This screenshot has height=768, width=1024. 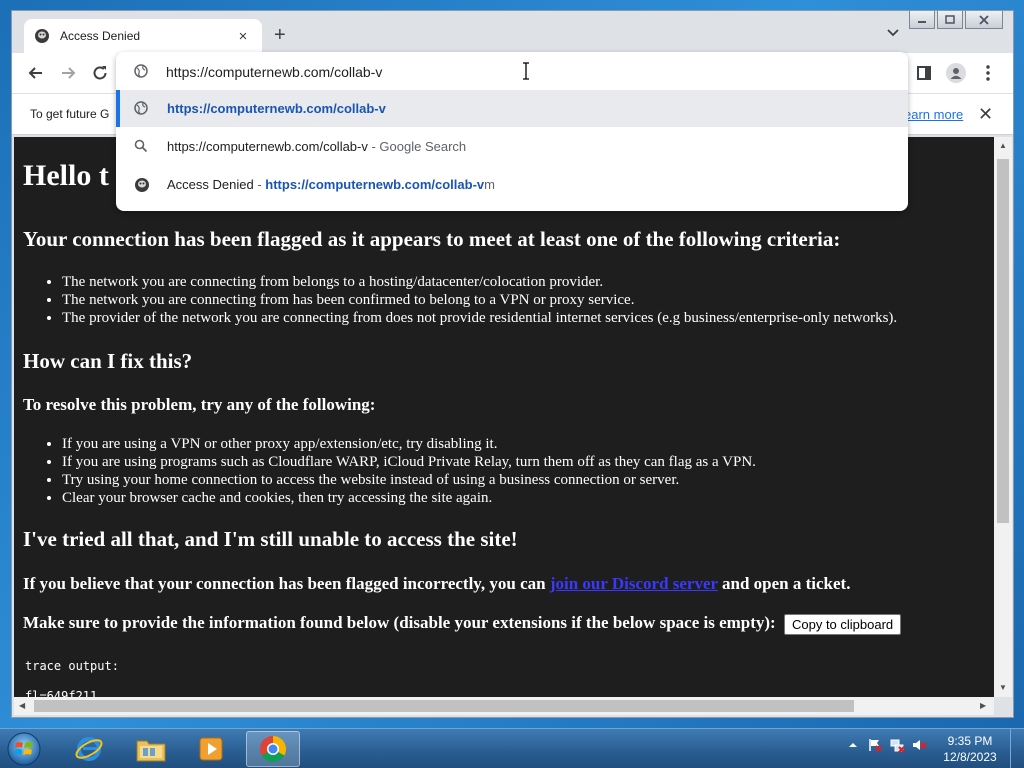 I want to click on media-player-icon, so click(x=211, y=749).